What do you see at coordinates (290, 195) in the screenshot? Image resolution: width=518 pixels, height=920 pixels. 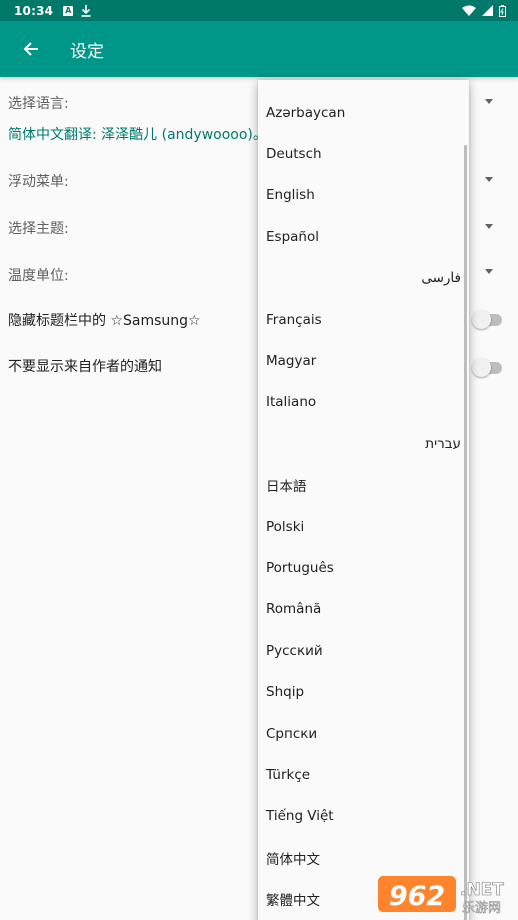 I see `language-option-label: English` at bounding box center [290, 195].